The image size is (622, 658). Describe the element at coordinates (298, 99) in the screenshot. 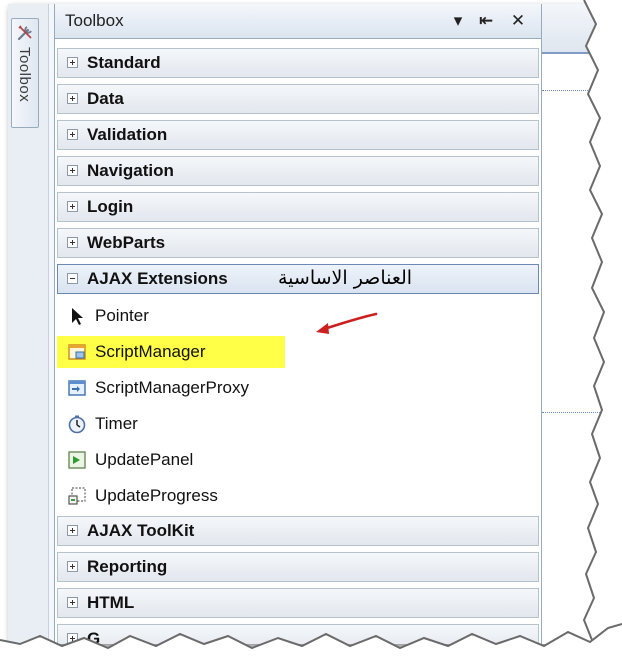

I see `group-data: Data` at that location.